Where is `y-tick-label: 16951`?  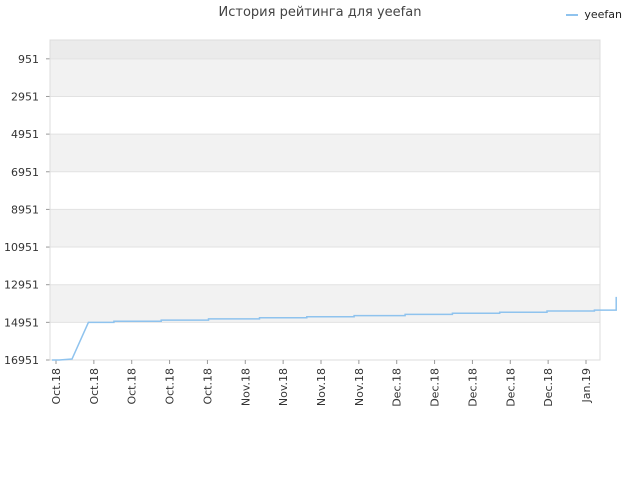
y-tick-label: 16951 is located at coordinates (21, 360).